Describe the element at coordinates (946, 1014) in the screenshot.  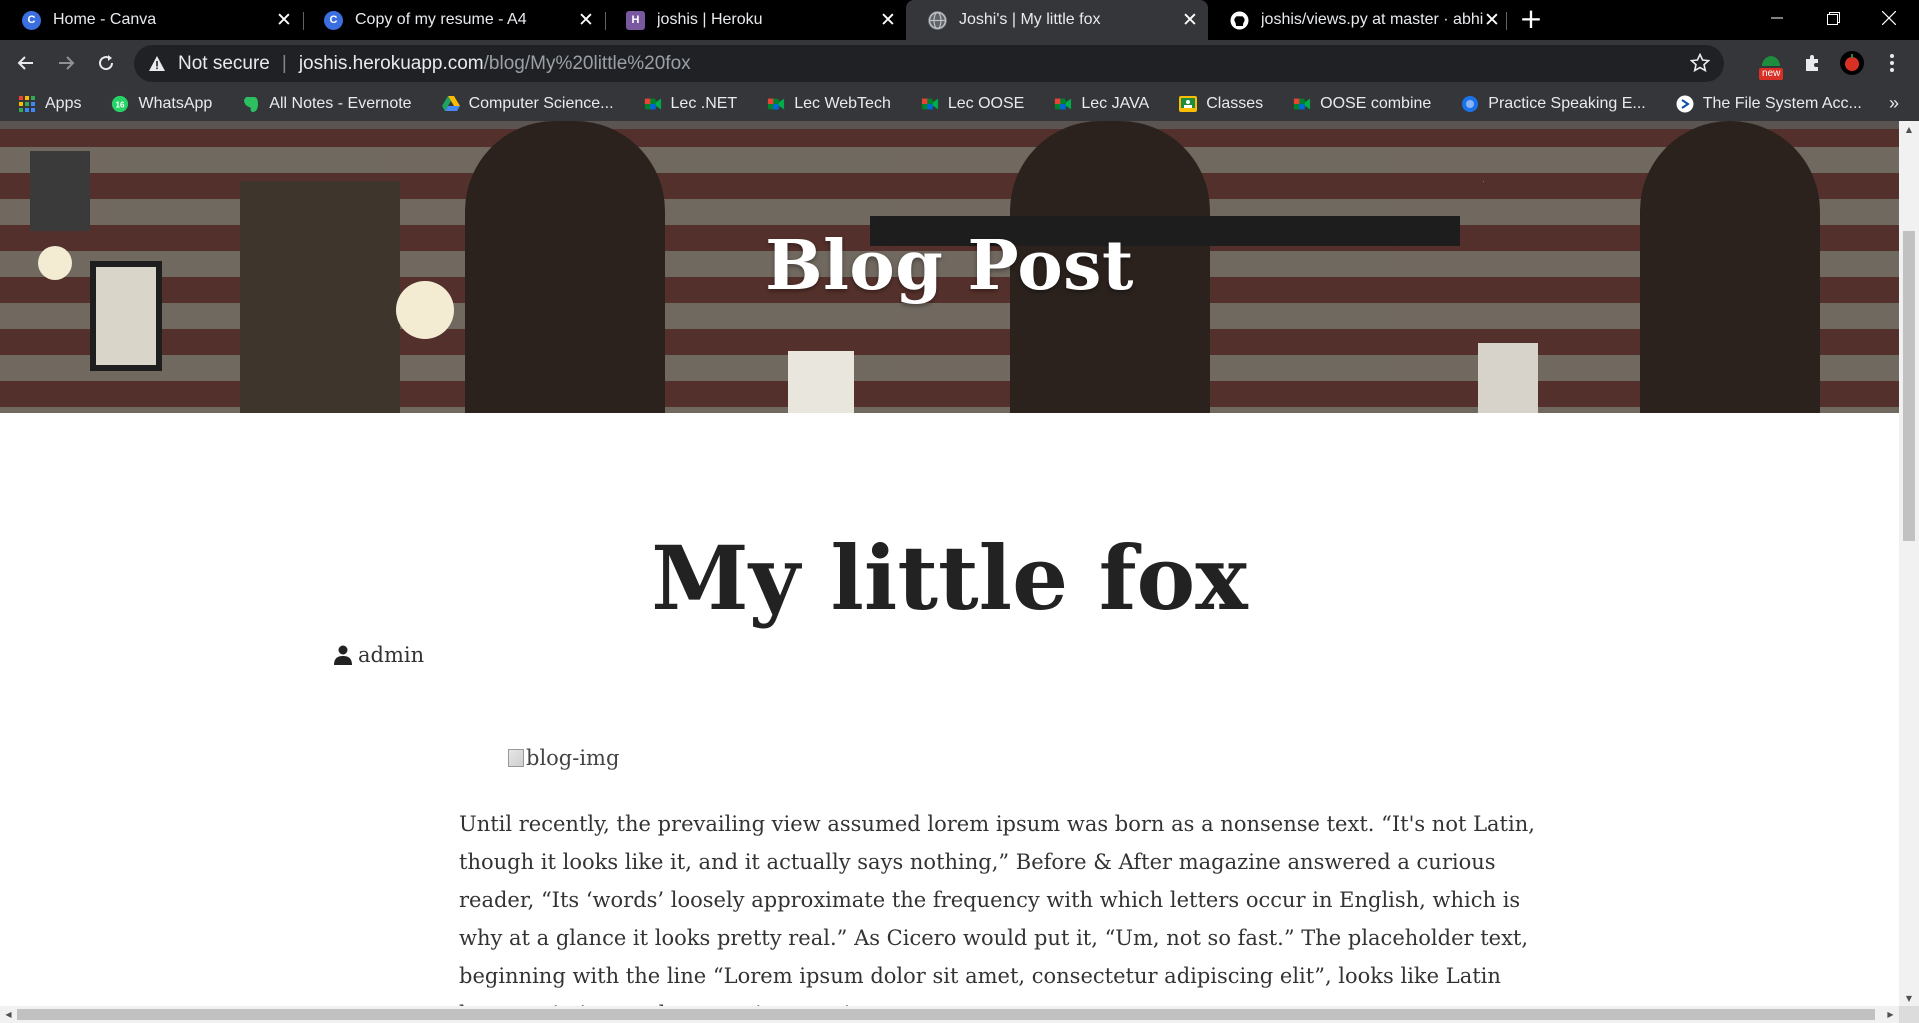
I see `horizontal-scroll-thumb` at that location.